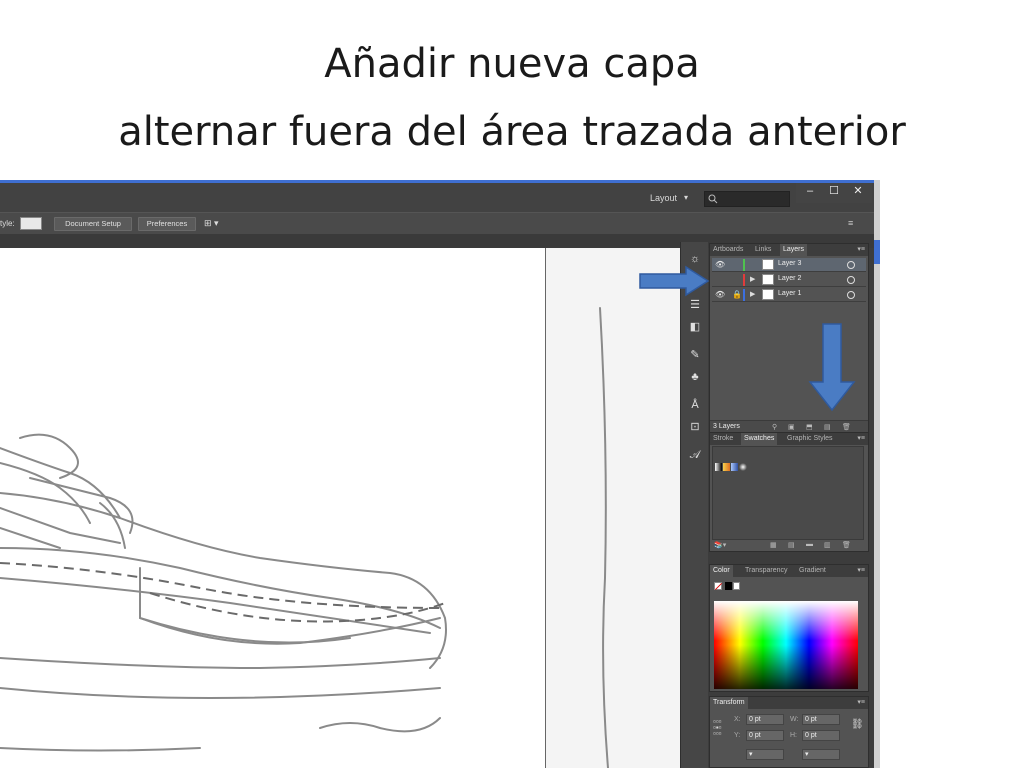 The height and width of the screenshot is (768, 1024). What do you see at coordinates (737, 294) in the screenshot?
I see `lock-icon: 🔒` at bounding box center [737, 294].